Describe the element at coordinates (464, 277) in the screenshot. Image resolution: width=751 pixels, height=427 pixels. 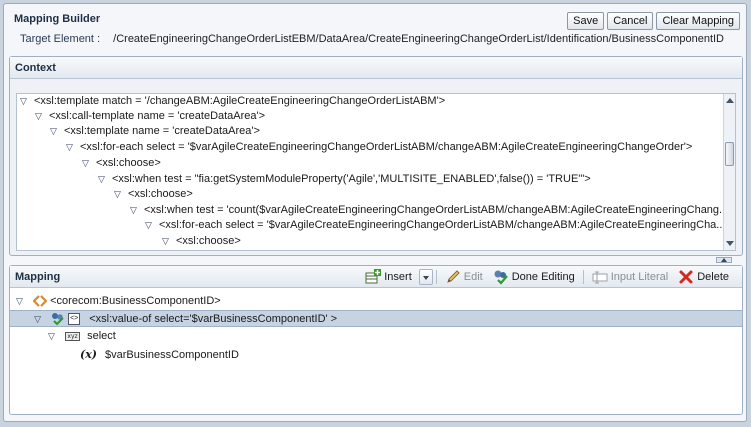
I see `edit-button: Edit` at that location.